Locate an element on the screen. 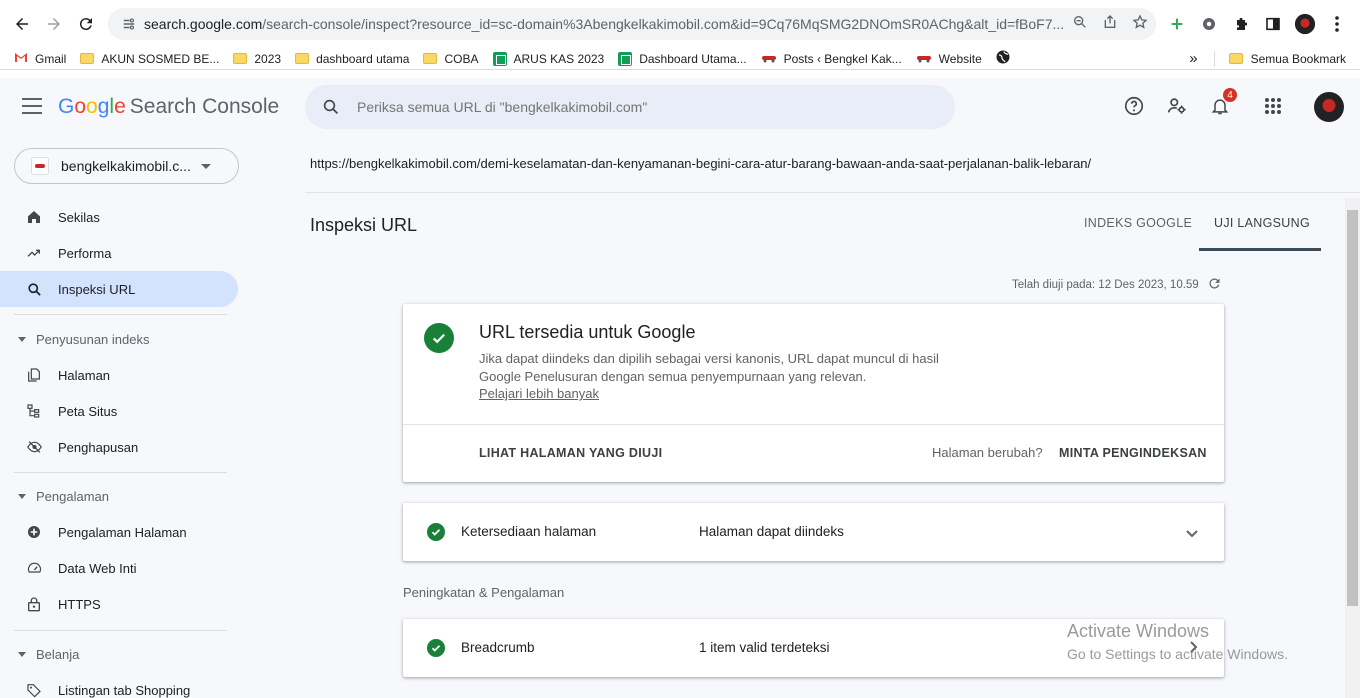  app-header: GoogleSearch Console 4 is located at coordinates (680, 107).